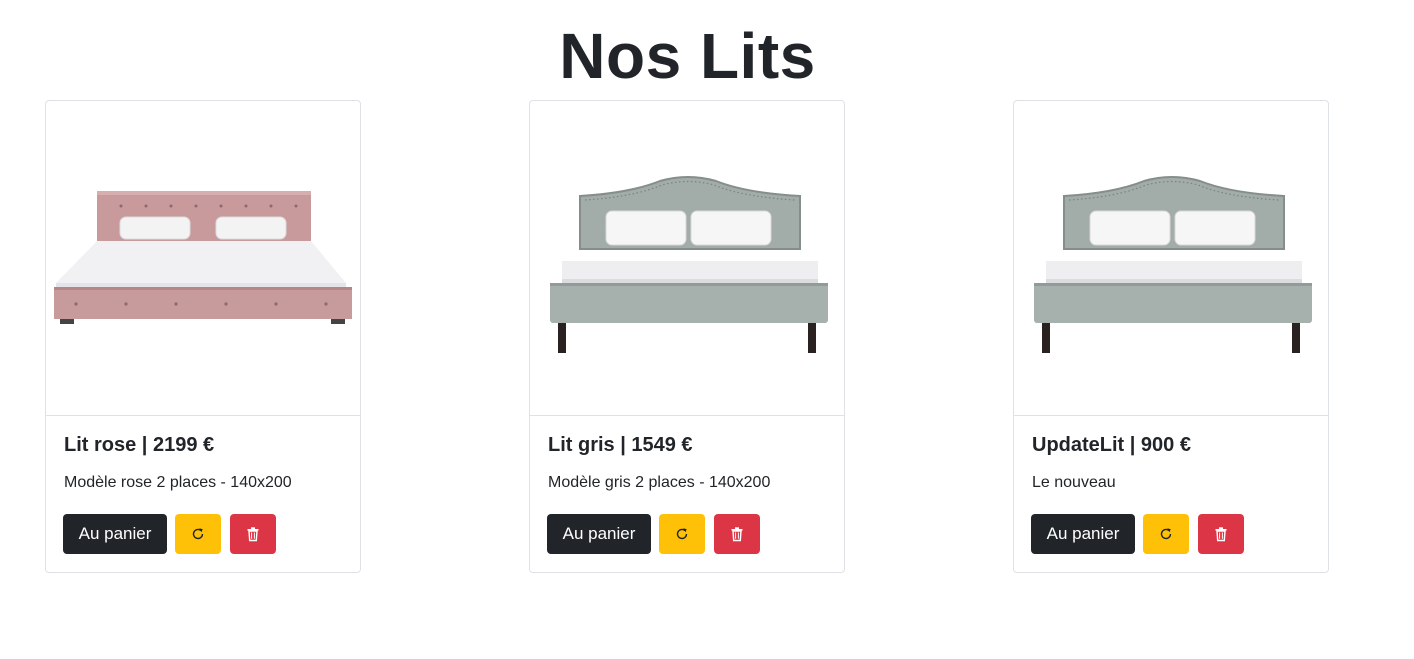  What do you see at coordinates (620, 445) in the screenshot?
I see `product-title: Lit gris | 1549 €` at bounding box center [620, 445].